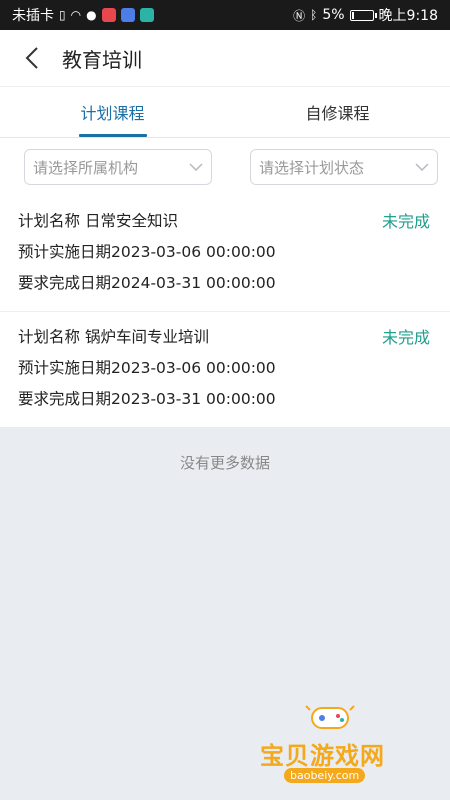 The width and height of the screenshot is (450, 800). Describe the element at coordinates (312, 167) in the screenshot. I see `plan-status-select-placeholder: 请选择计划状态` at that location.